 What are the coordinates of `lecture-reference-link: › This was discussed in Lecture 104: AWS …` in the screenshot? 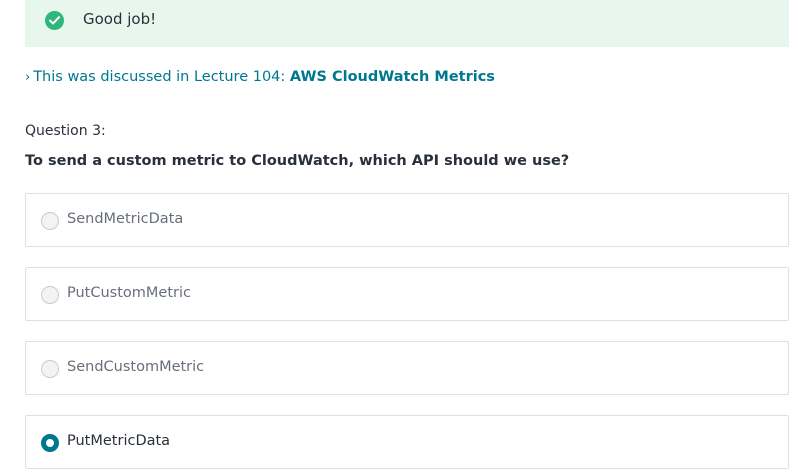 It's located at (260, 77).